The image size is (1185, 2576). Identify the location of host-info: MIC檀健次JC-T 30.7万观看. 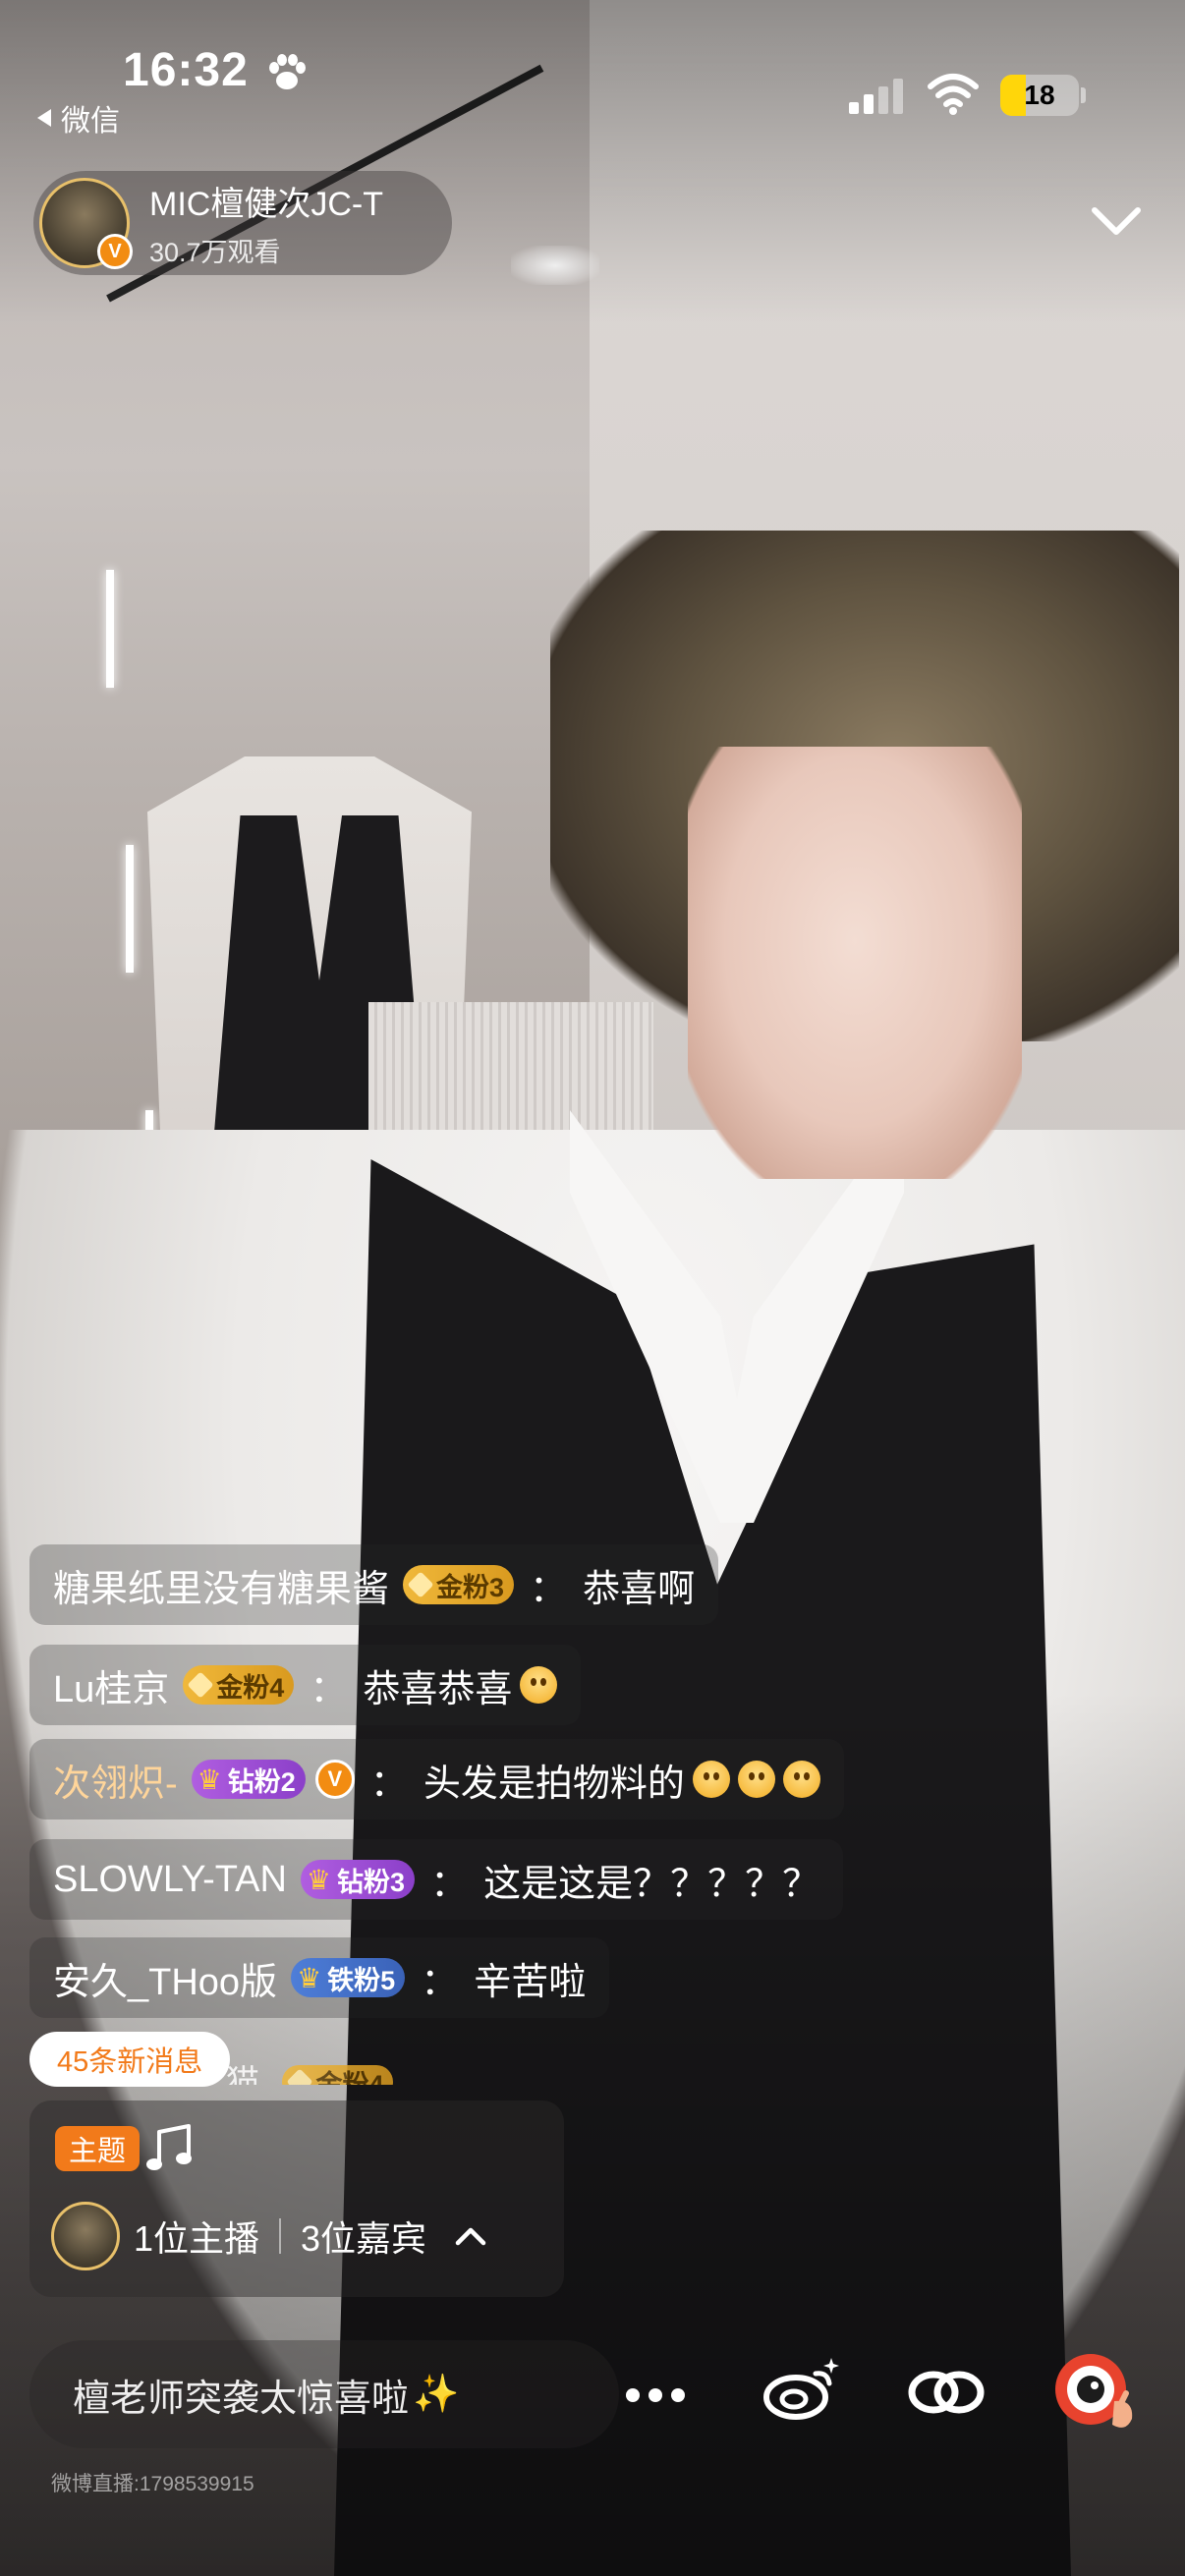
(266, 223).